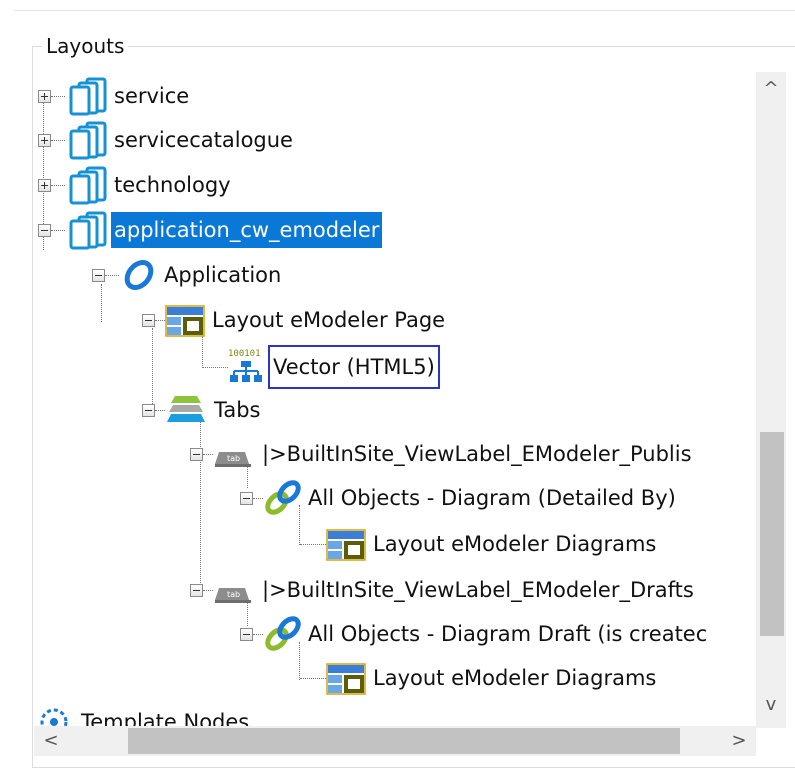  What do you see at coordinates (507, 634) in the screenshot?
I see `tree-node-label: All Objects - Diagram Draft (is createc` at bounding box center [507, 634].